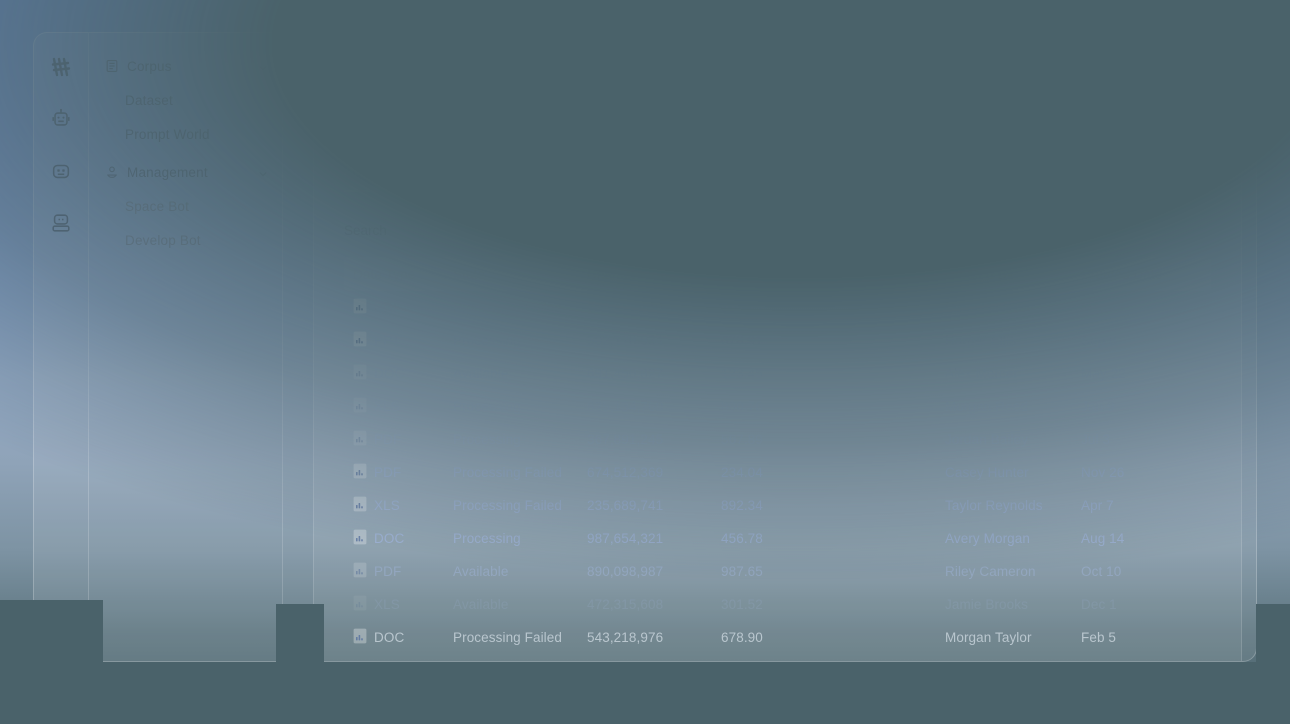 This screenshot has height=724, width=1290. Describe the element at coordinates (61, 223) in the screenshot. I see `robot-console-icon` at that location.